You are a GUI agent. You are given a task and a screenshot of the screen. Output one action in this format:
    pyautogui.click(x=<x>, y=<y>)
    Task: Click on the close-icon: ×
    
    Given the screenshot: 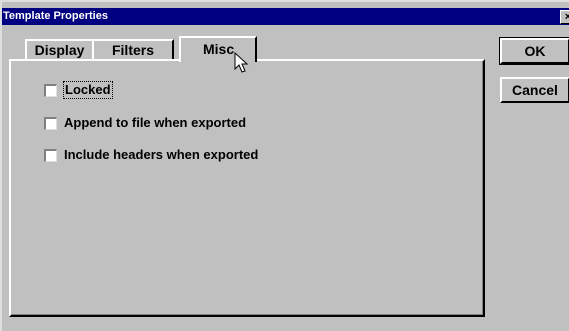 What is the action you would take?
    pyautogui.click(x=566, y=17)
    